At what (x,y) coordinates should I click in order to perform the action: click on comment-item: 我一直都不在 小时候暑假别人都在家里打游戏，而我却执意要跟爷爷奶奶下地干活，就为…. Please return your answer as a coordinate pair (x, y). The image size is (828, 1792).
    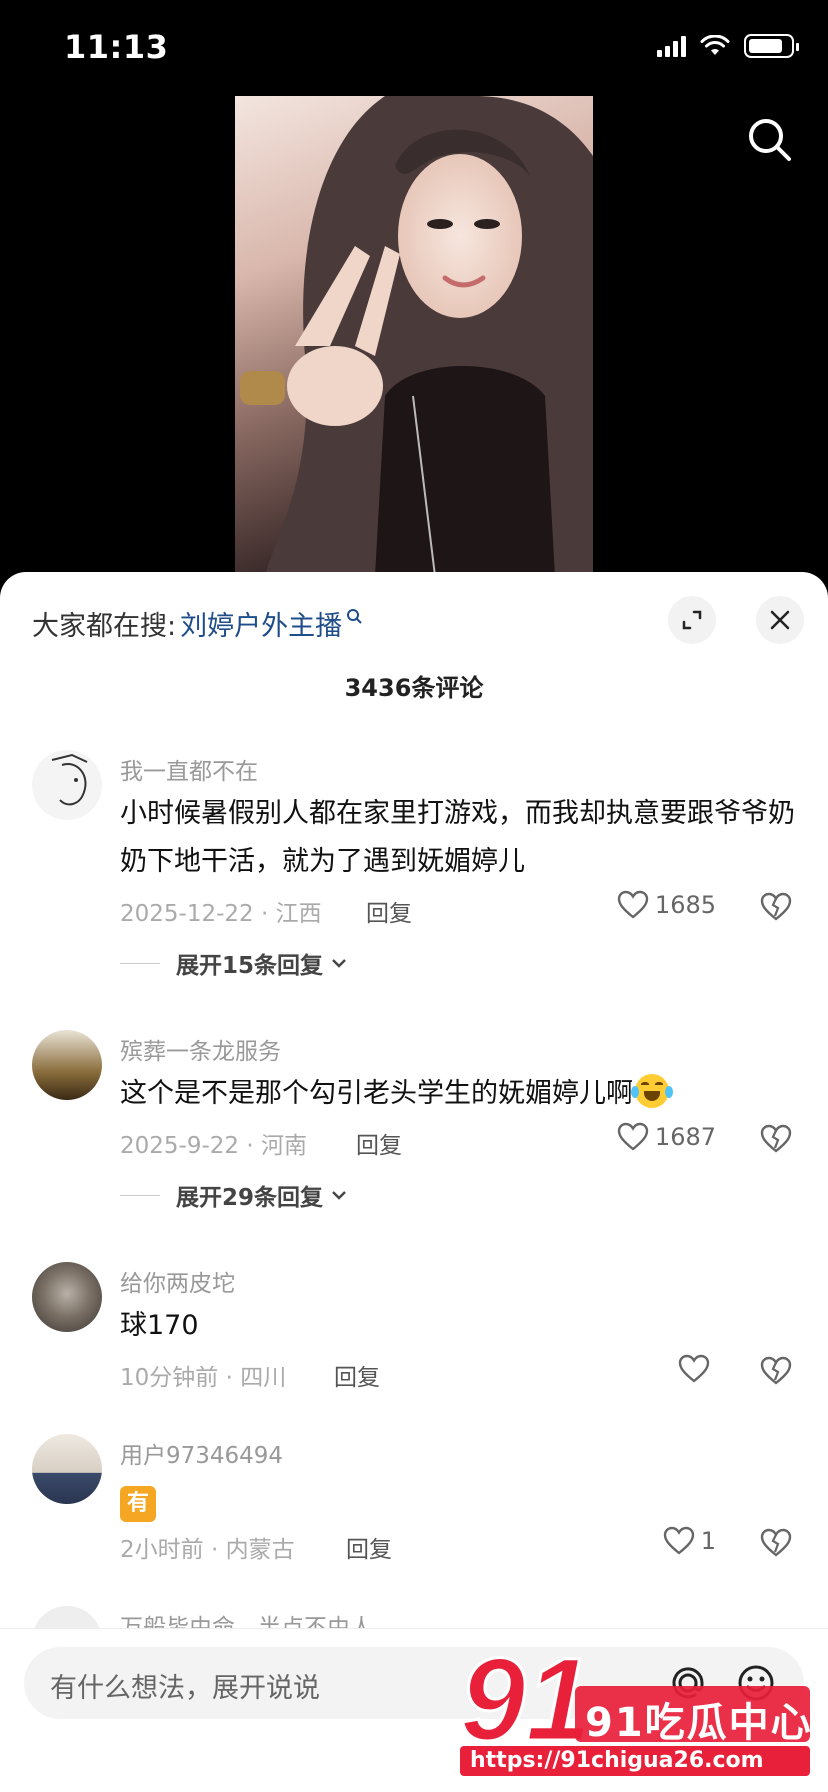
    Looking at the image, I should click on (414, 864).